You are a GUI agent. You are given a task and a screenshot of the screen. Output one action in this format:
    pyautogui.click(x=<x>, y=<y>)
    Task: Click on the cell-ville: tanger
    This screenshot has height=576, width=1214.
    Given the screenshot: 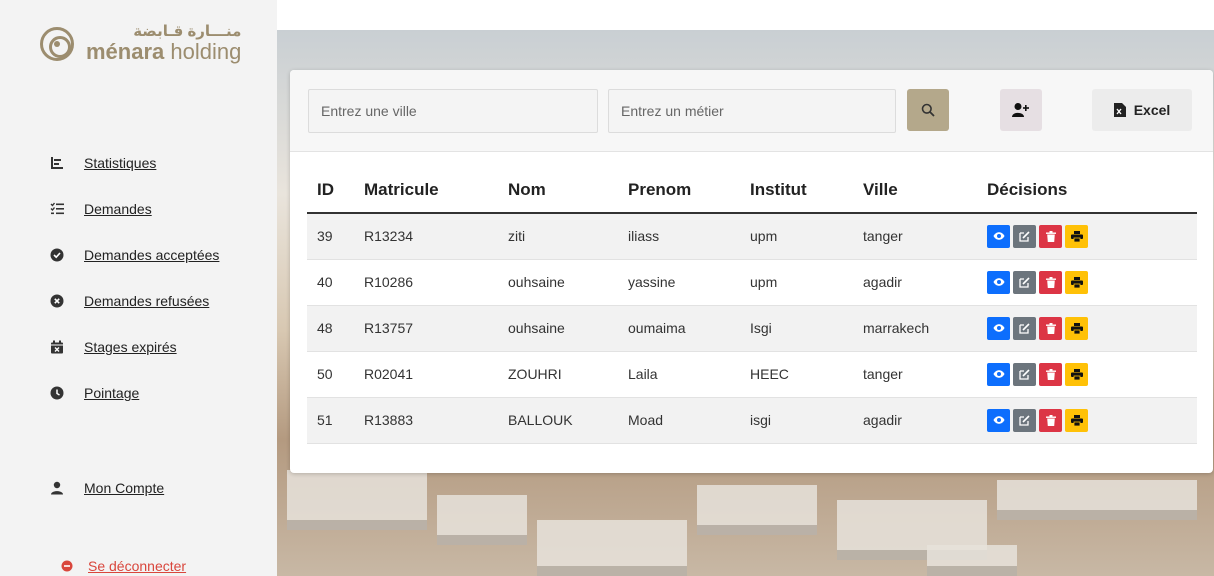 What is the action you would take?
    pyautogui.click(x=915, y=374)
    